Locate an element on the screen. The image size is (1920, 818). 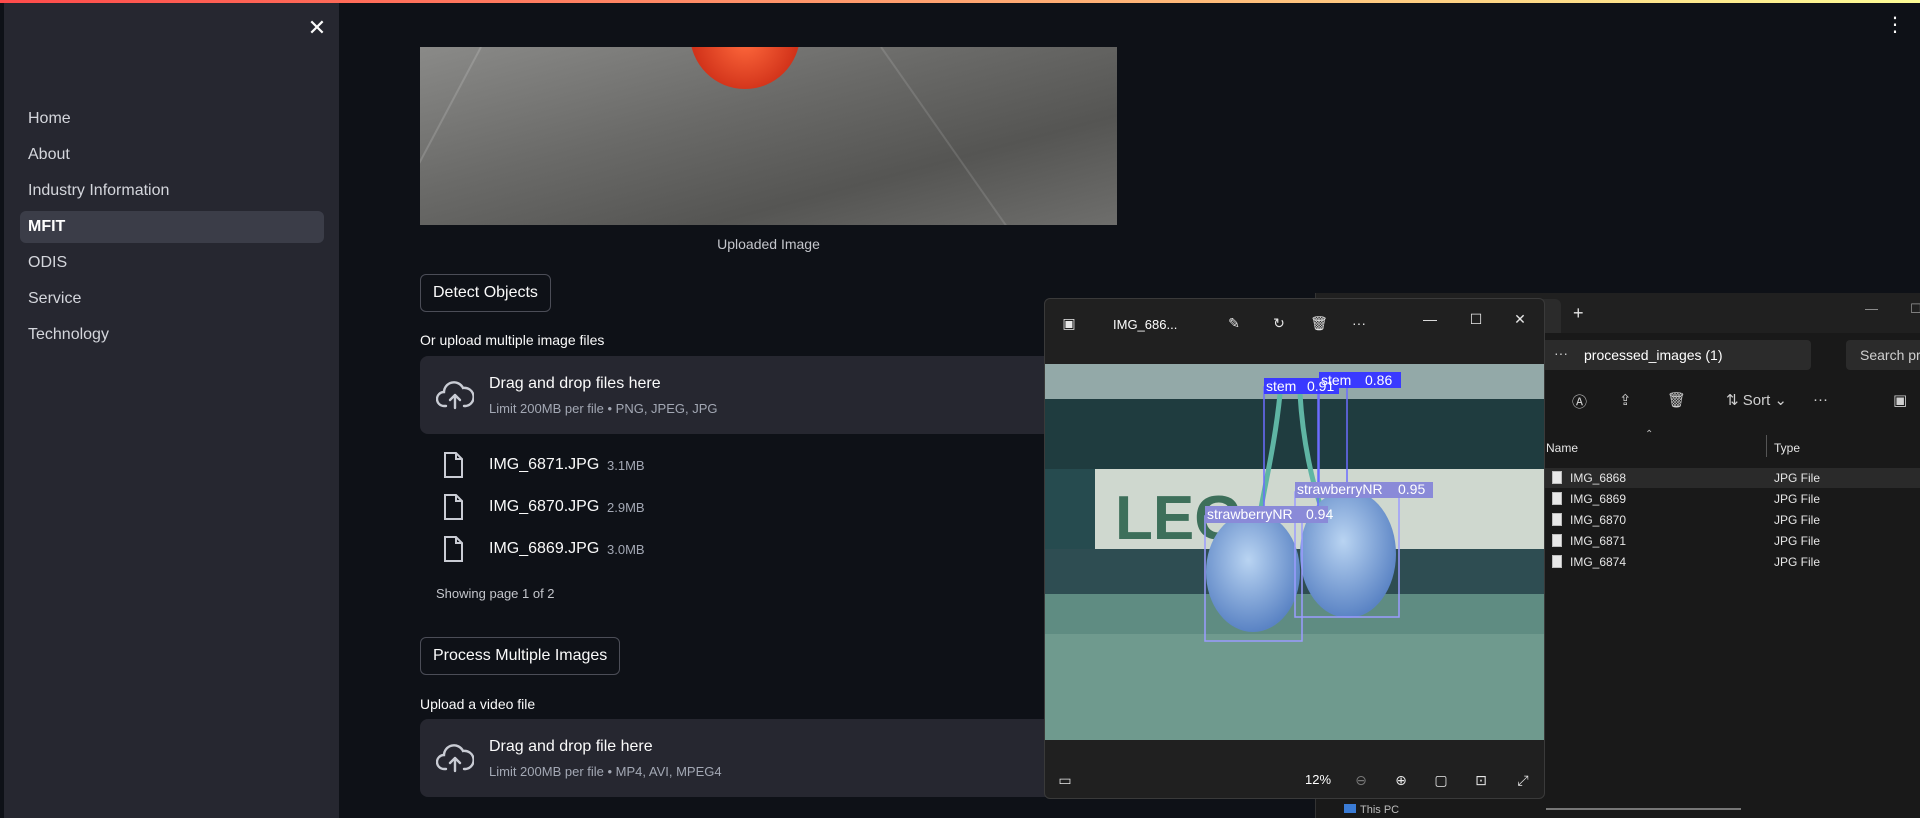
edit-image-icon: ✎ is located at coordinates (1234, 323).